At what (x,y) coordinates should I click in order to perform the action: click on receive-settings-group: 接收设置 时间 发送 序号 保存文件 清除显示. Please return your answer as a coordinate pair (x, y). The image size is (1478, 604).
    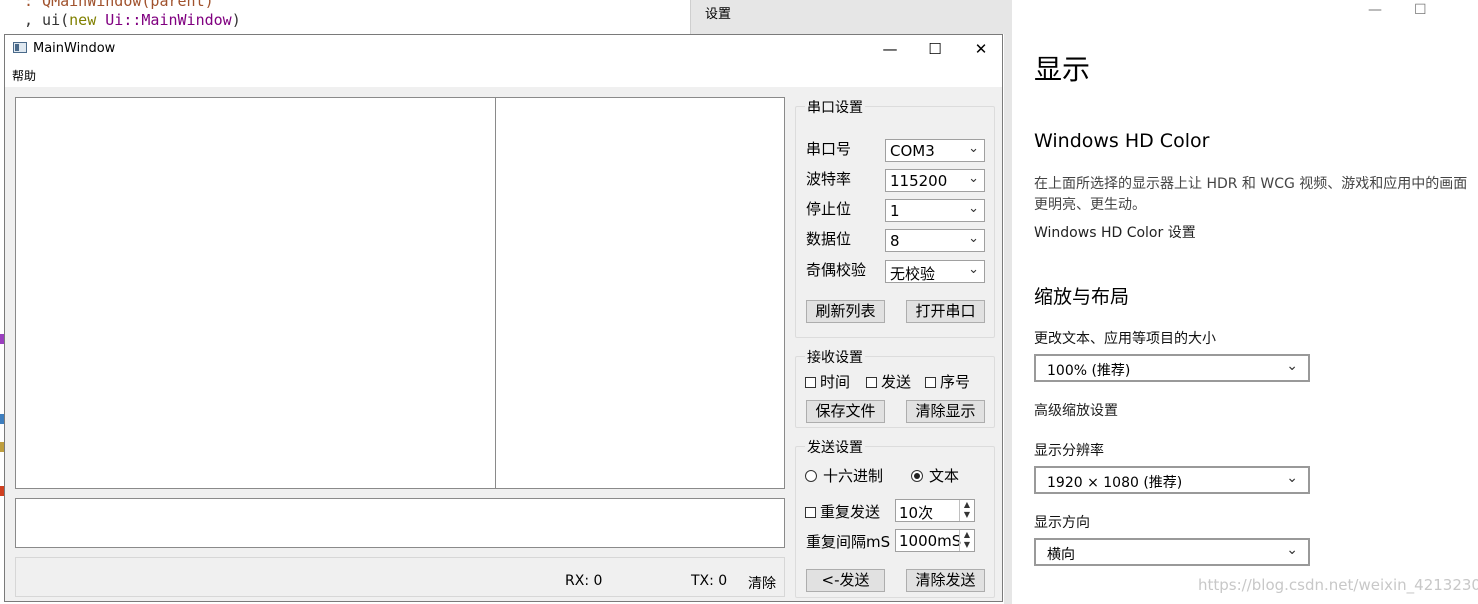
    Looking at the image, I should click on (895, 387).